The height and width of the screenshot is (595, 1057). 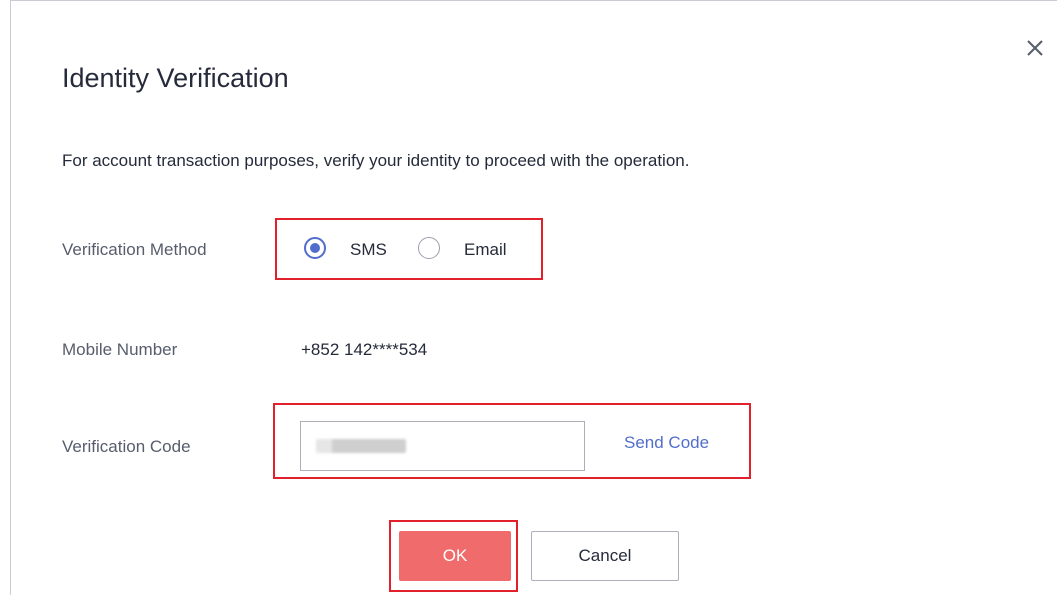 I want to click on sms-radio, so click(x=315, y=248).